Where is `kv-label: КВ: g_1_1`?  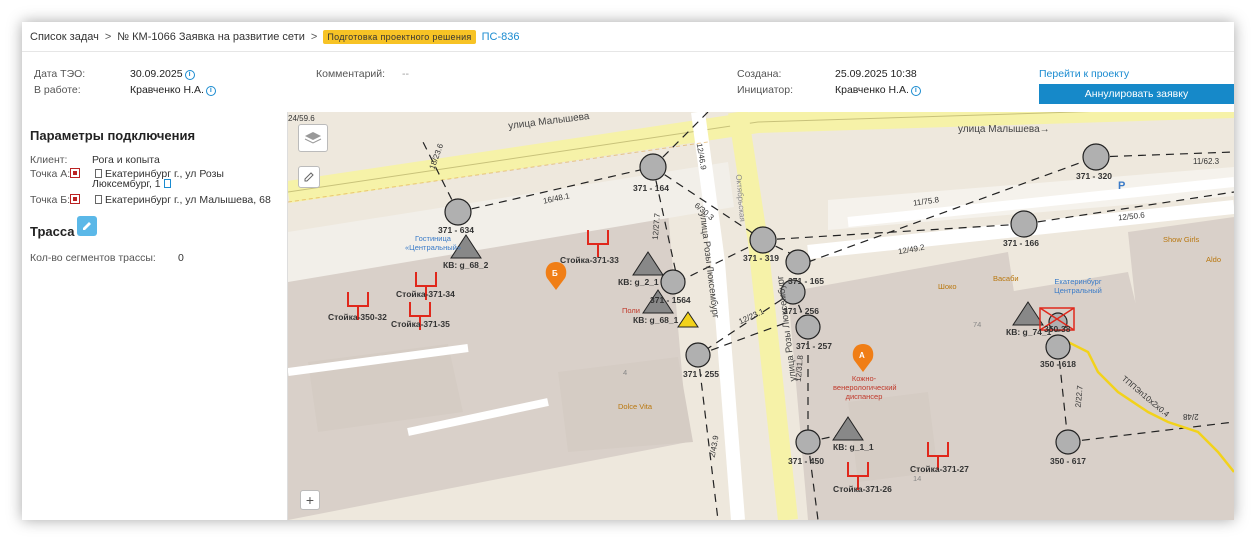 kv-label: КВ: g_1_1 is located at coordinates (853, 447).